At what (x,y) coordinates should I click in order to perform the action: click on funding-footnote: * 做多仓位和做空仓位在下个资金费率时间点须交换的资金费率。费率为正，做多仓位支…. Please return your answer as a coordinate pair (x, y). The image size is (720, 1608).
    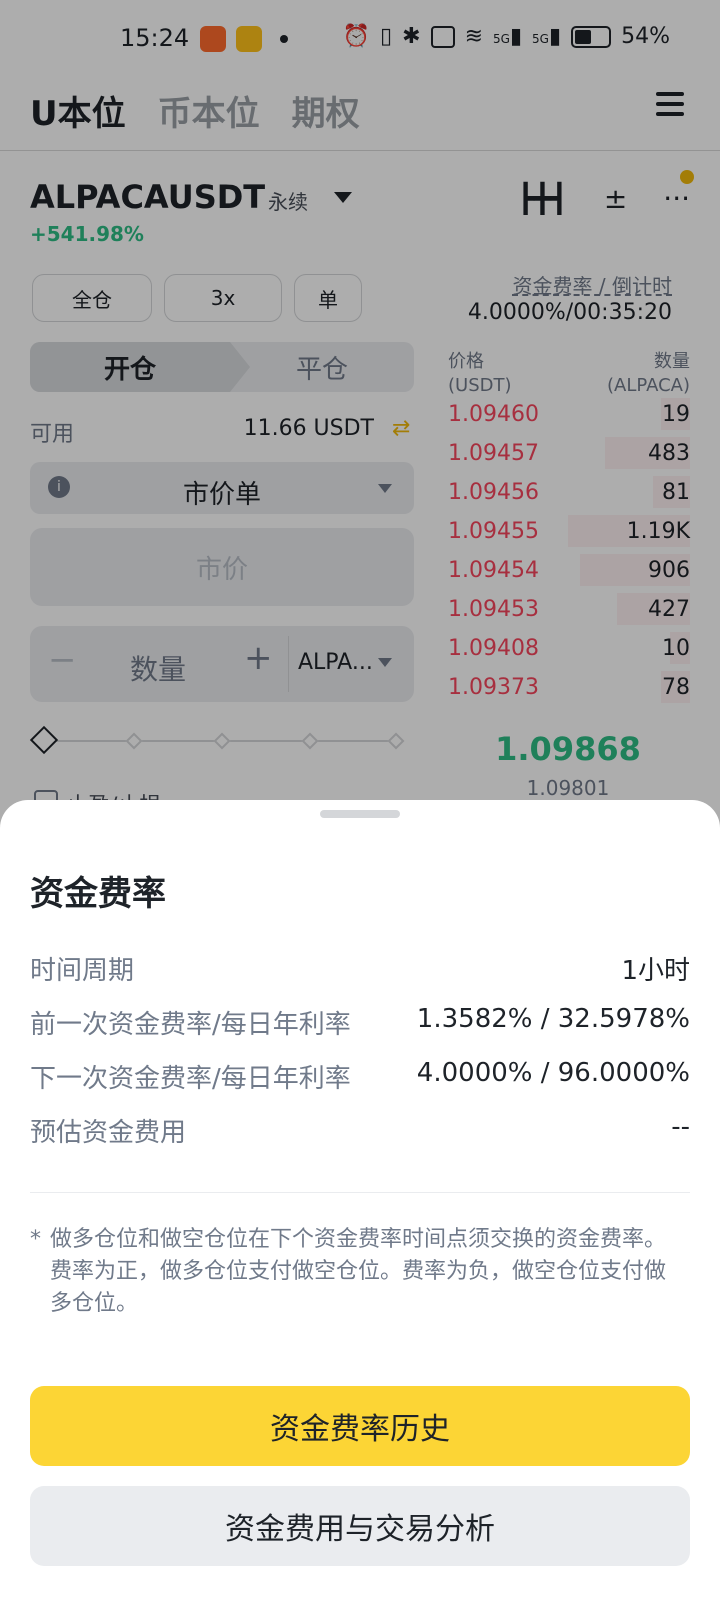
    Looking at the image, I should click on (355, 1272).